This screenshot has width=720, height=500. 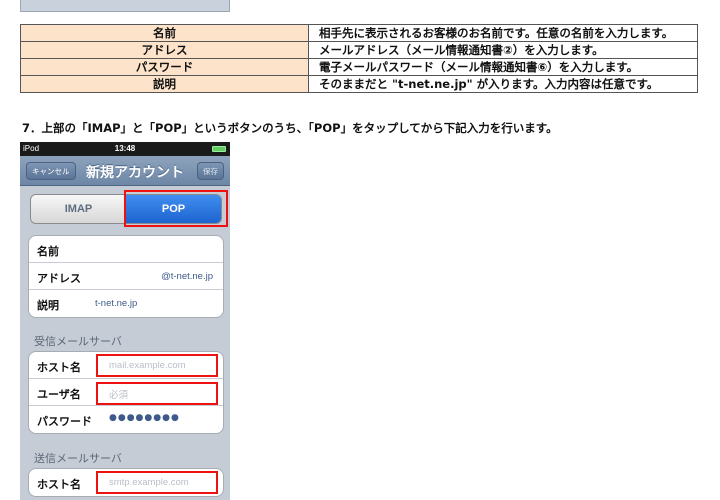 What do you see at coordinates (210, 171) in the screenshot?
I see `save-button: 保存` at bounding box center [210, 171].